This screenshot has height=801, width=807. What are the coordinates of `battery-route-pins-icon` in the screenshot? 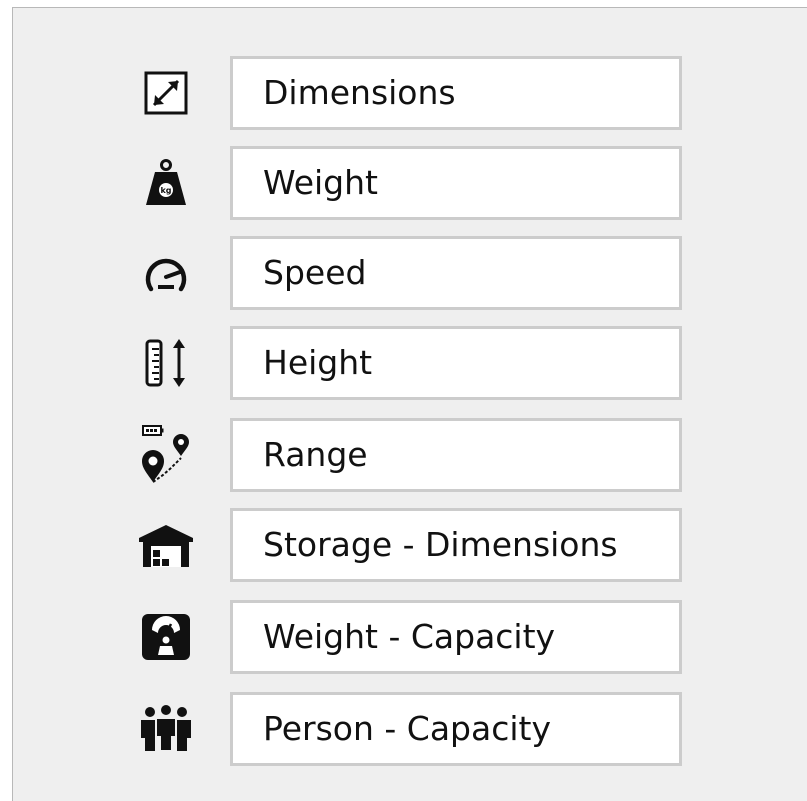 It's located at (166, 454).